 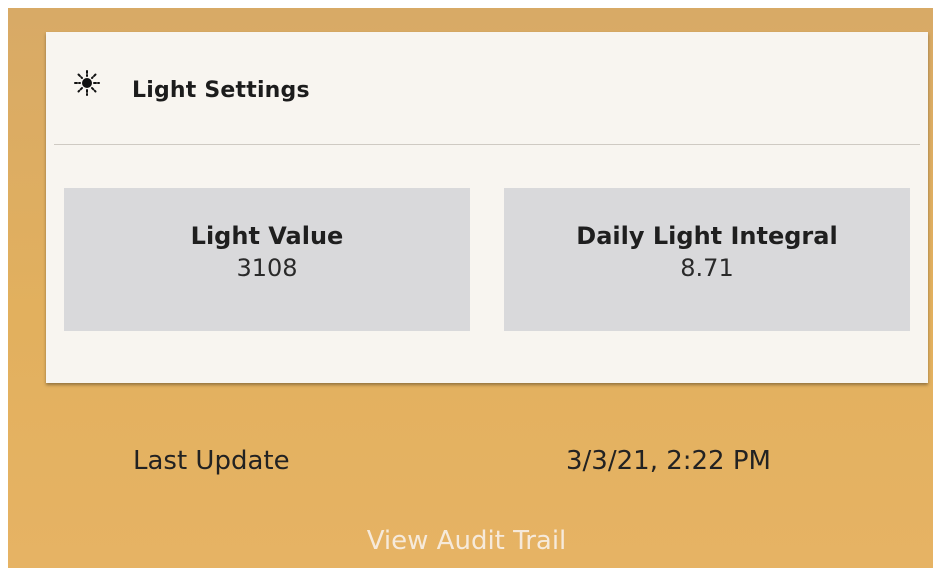 I want to click on metric-light-value: Light Value 3108, so click(x=267, y=259).